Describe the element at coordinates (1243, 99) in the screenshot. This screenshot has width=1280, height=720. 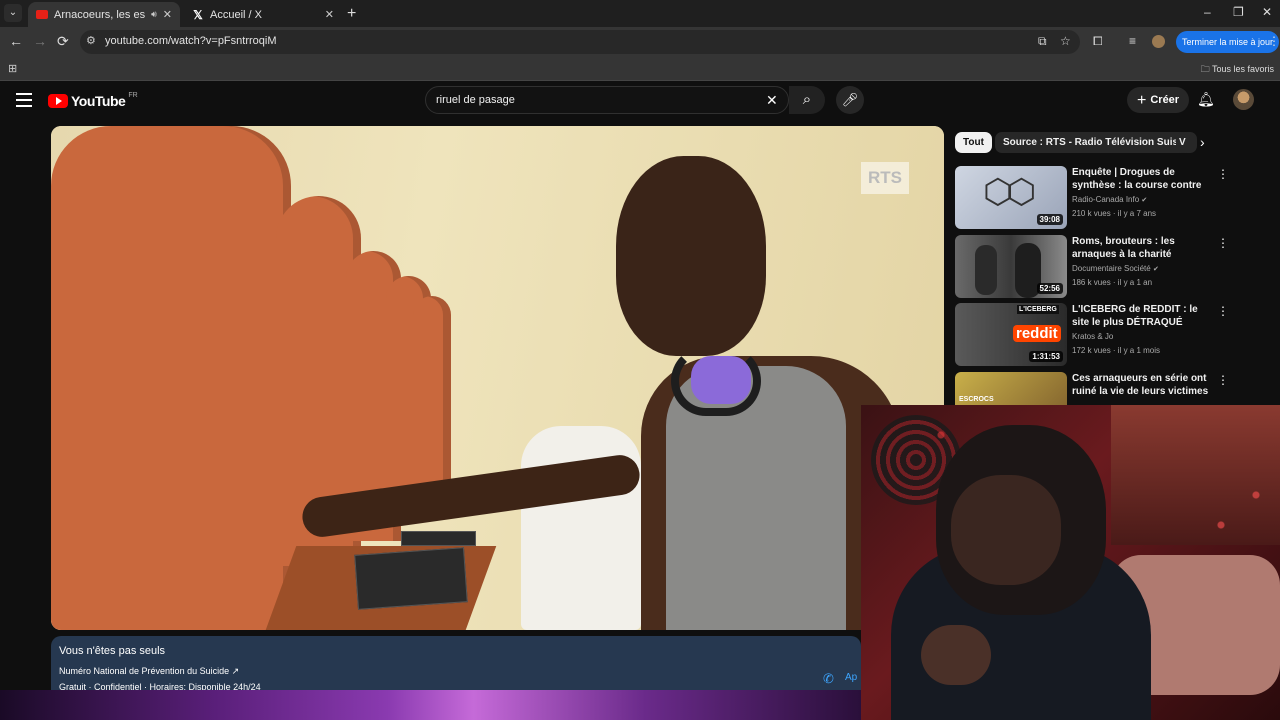
I see `account-avatar` at that location.